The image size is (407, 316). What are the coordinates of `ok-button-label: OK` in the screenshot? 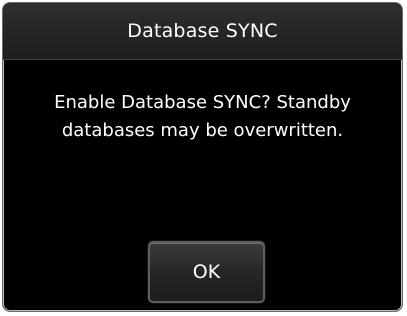 It's located at (206, 272).